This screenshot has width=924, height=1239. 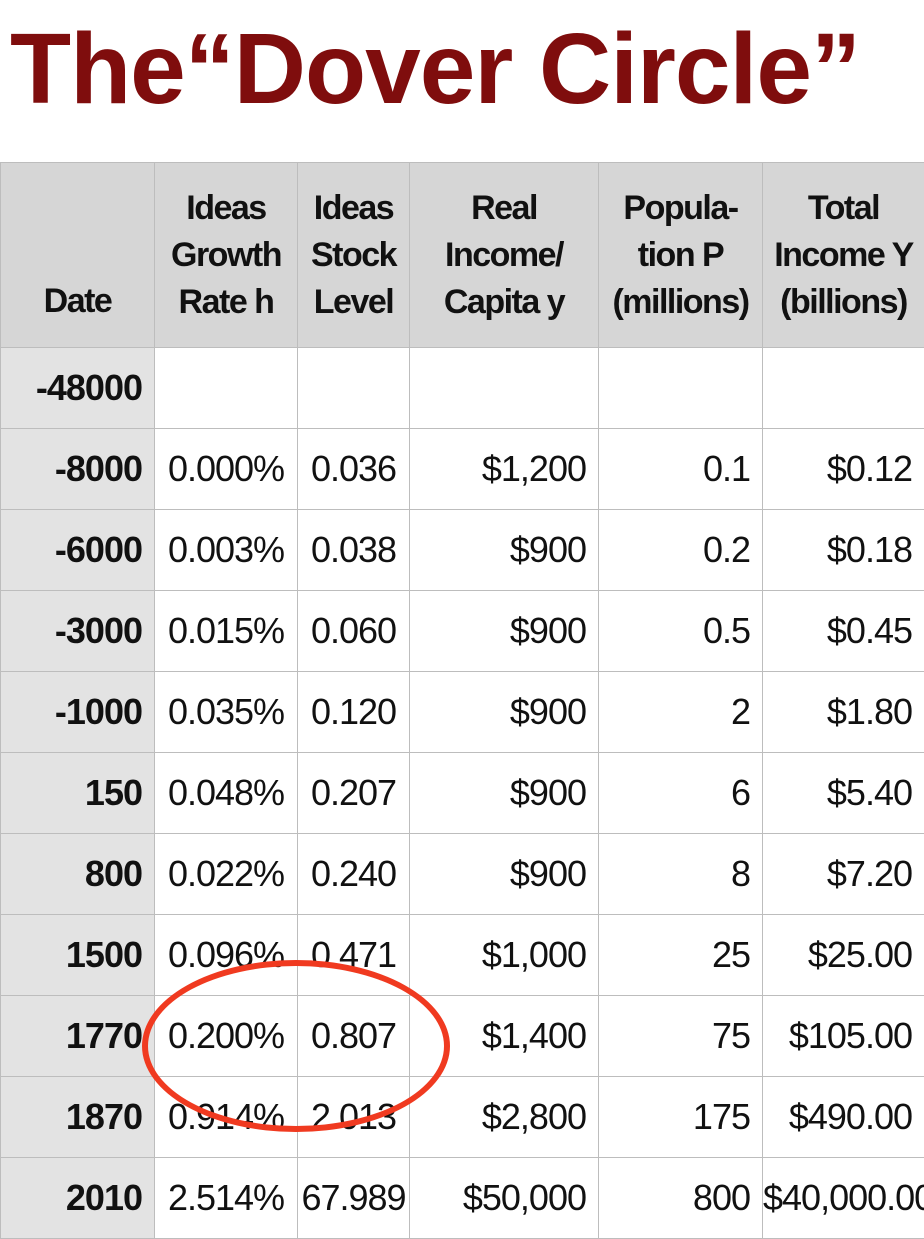 What do you see at coordinates (226, 388) in the screenshot?
I see `growth-rate-cell` at bounding box center [226, 388].